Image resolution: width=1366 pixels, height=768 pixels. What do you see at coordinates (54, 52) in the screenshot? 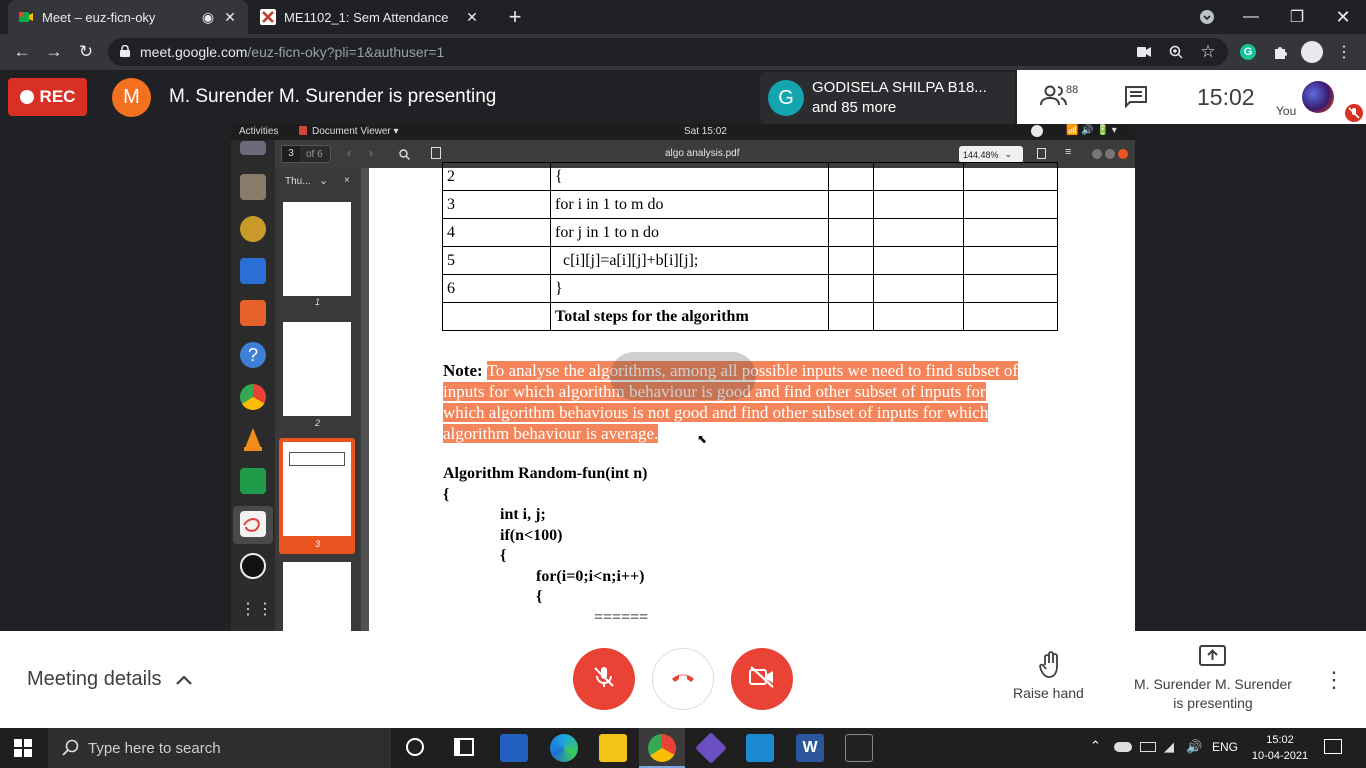
I see `forward-icon: →` at bounding box center [54, 52].